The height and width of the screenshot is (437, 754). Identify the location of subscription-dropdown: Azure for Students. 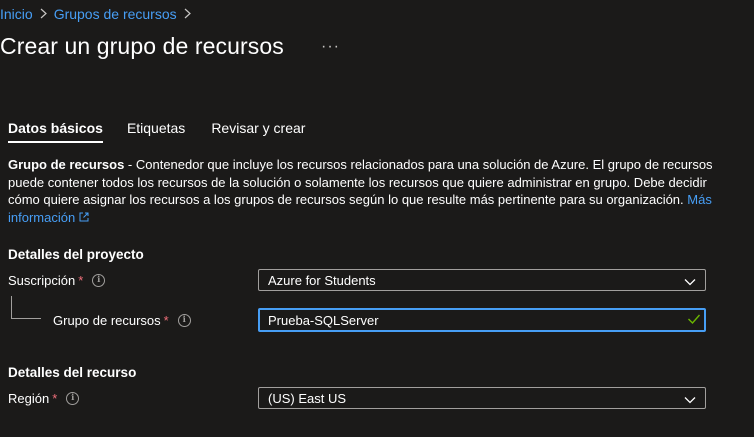
(482, 280).